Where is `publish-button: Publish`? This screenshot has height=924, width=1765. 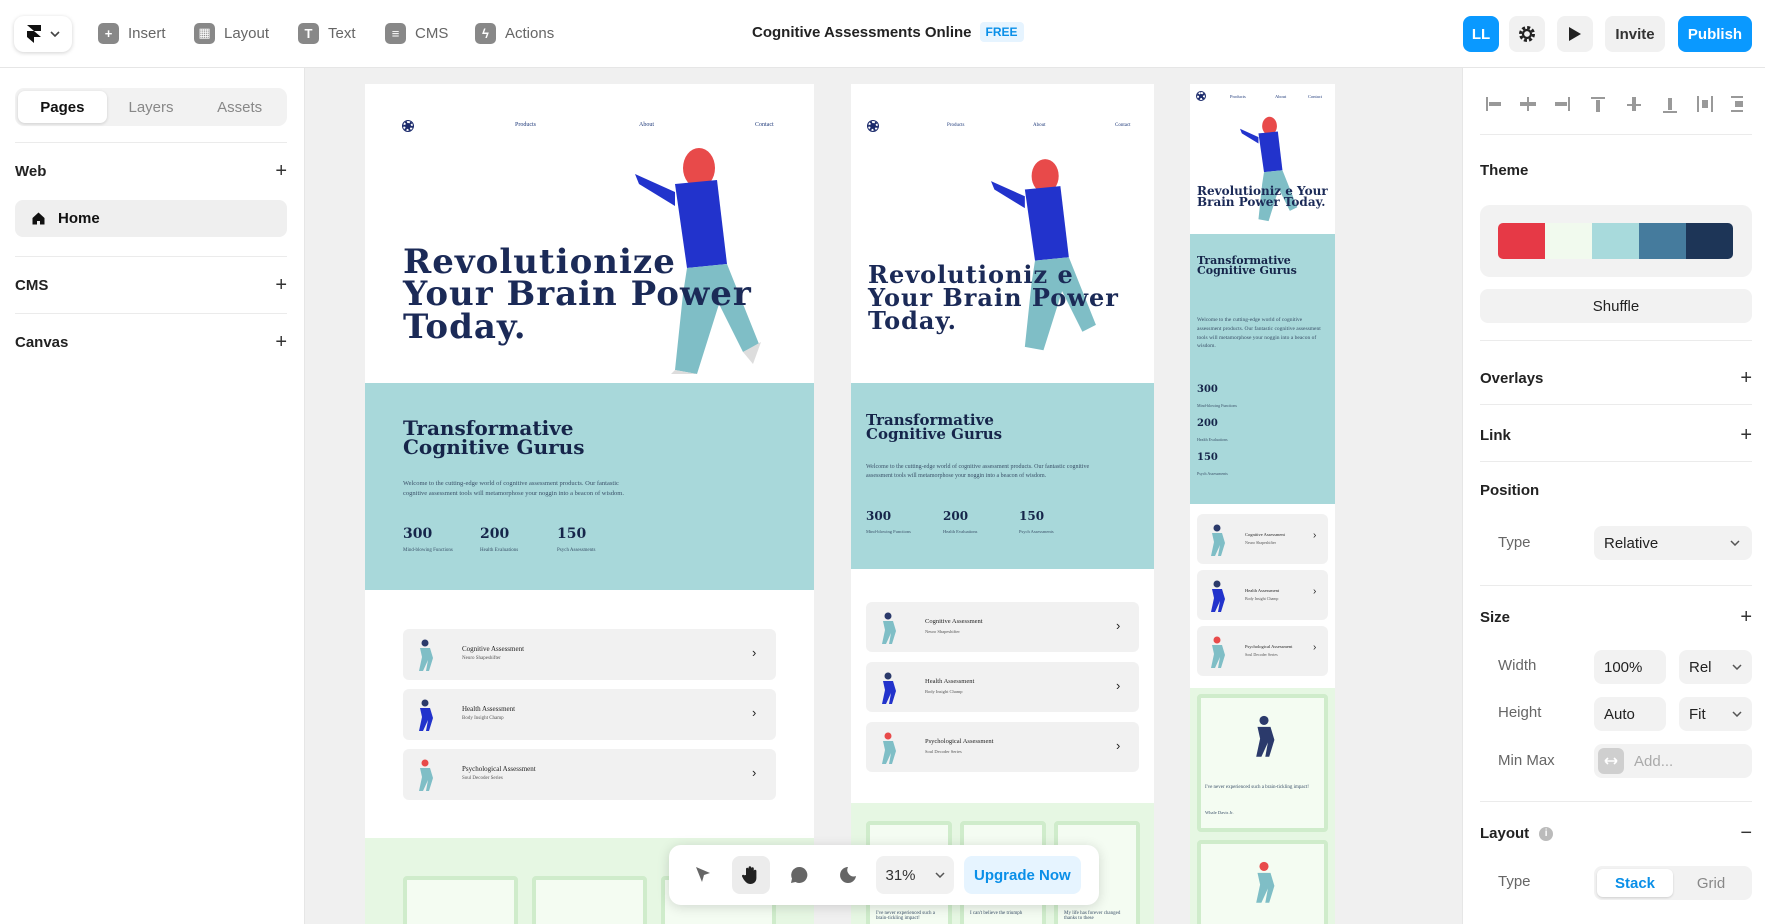
publish-button: Publish is located at coordinates (1715, 34).